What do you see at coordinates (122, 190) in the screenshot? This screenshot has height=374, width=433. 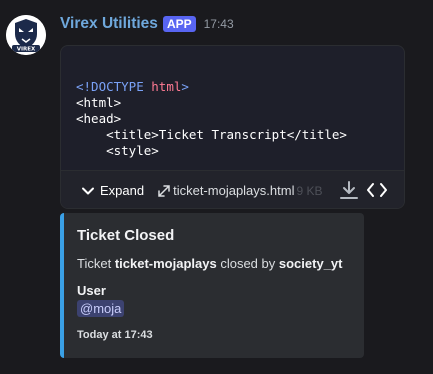 I see `expand-label: Expand` at bounding box center [122, 190].